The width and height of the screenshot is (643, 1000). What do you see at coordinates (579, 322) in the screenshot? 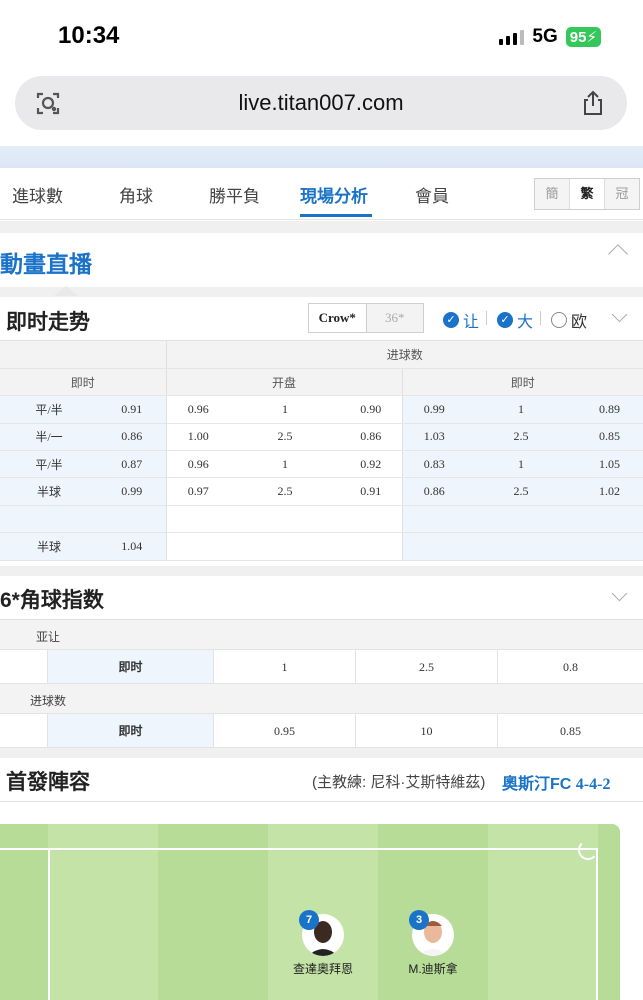
I see `option-label: 欧` at bounding box center [579, 322].